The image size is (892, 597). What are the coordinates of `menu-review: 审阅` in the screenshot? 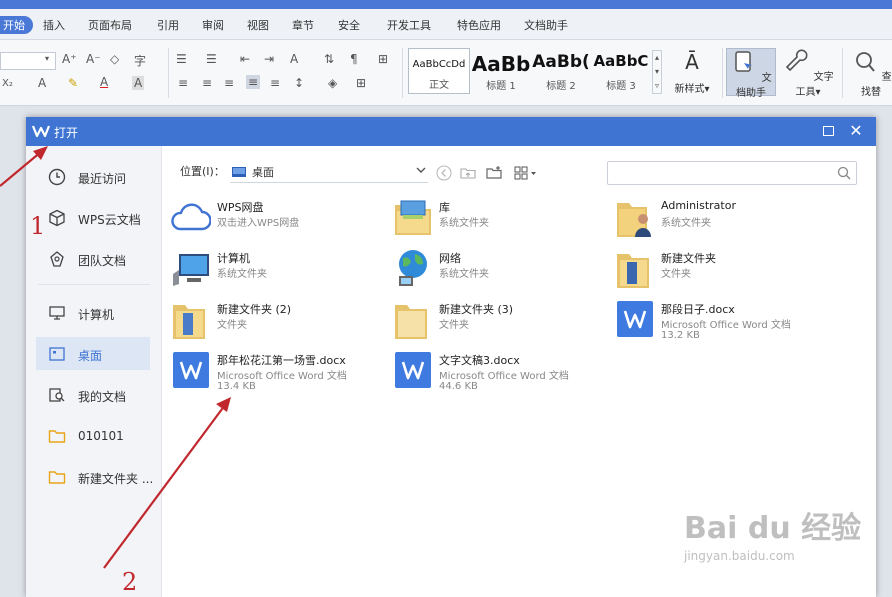 It's located at (213, 25).